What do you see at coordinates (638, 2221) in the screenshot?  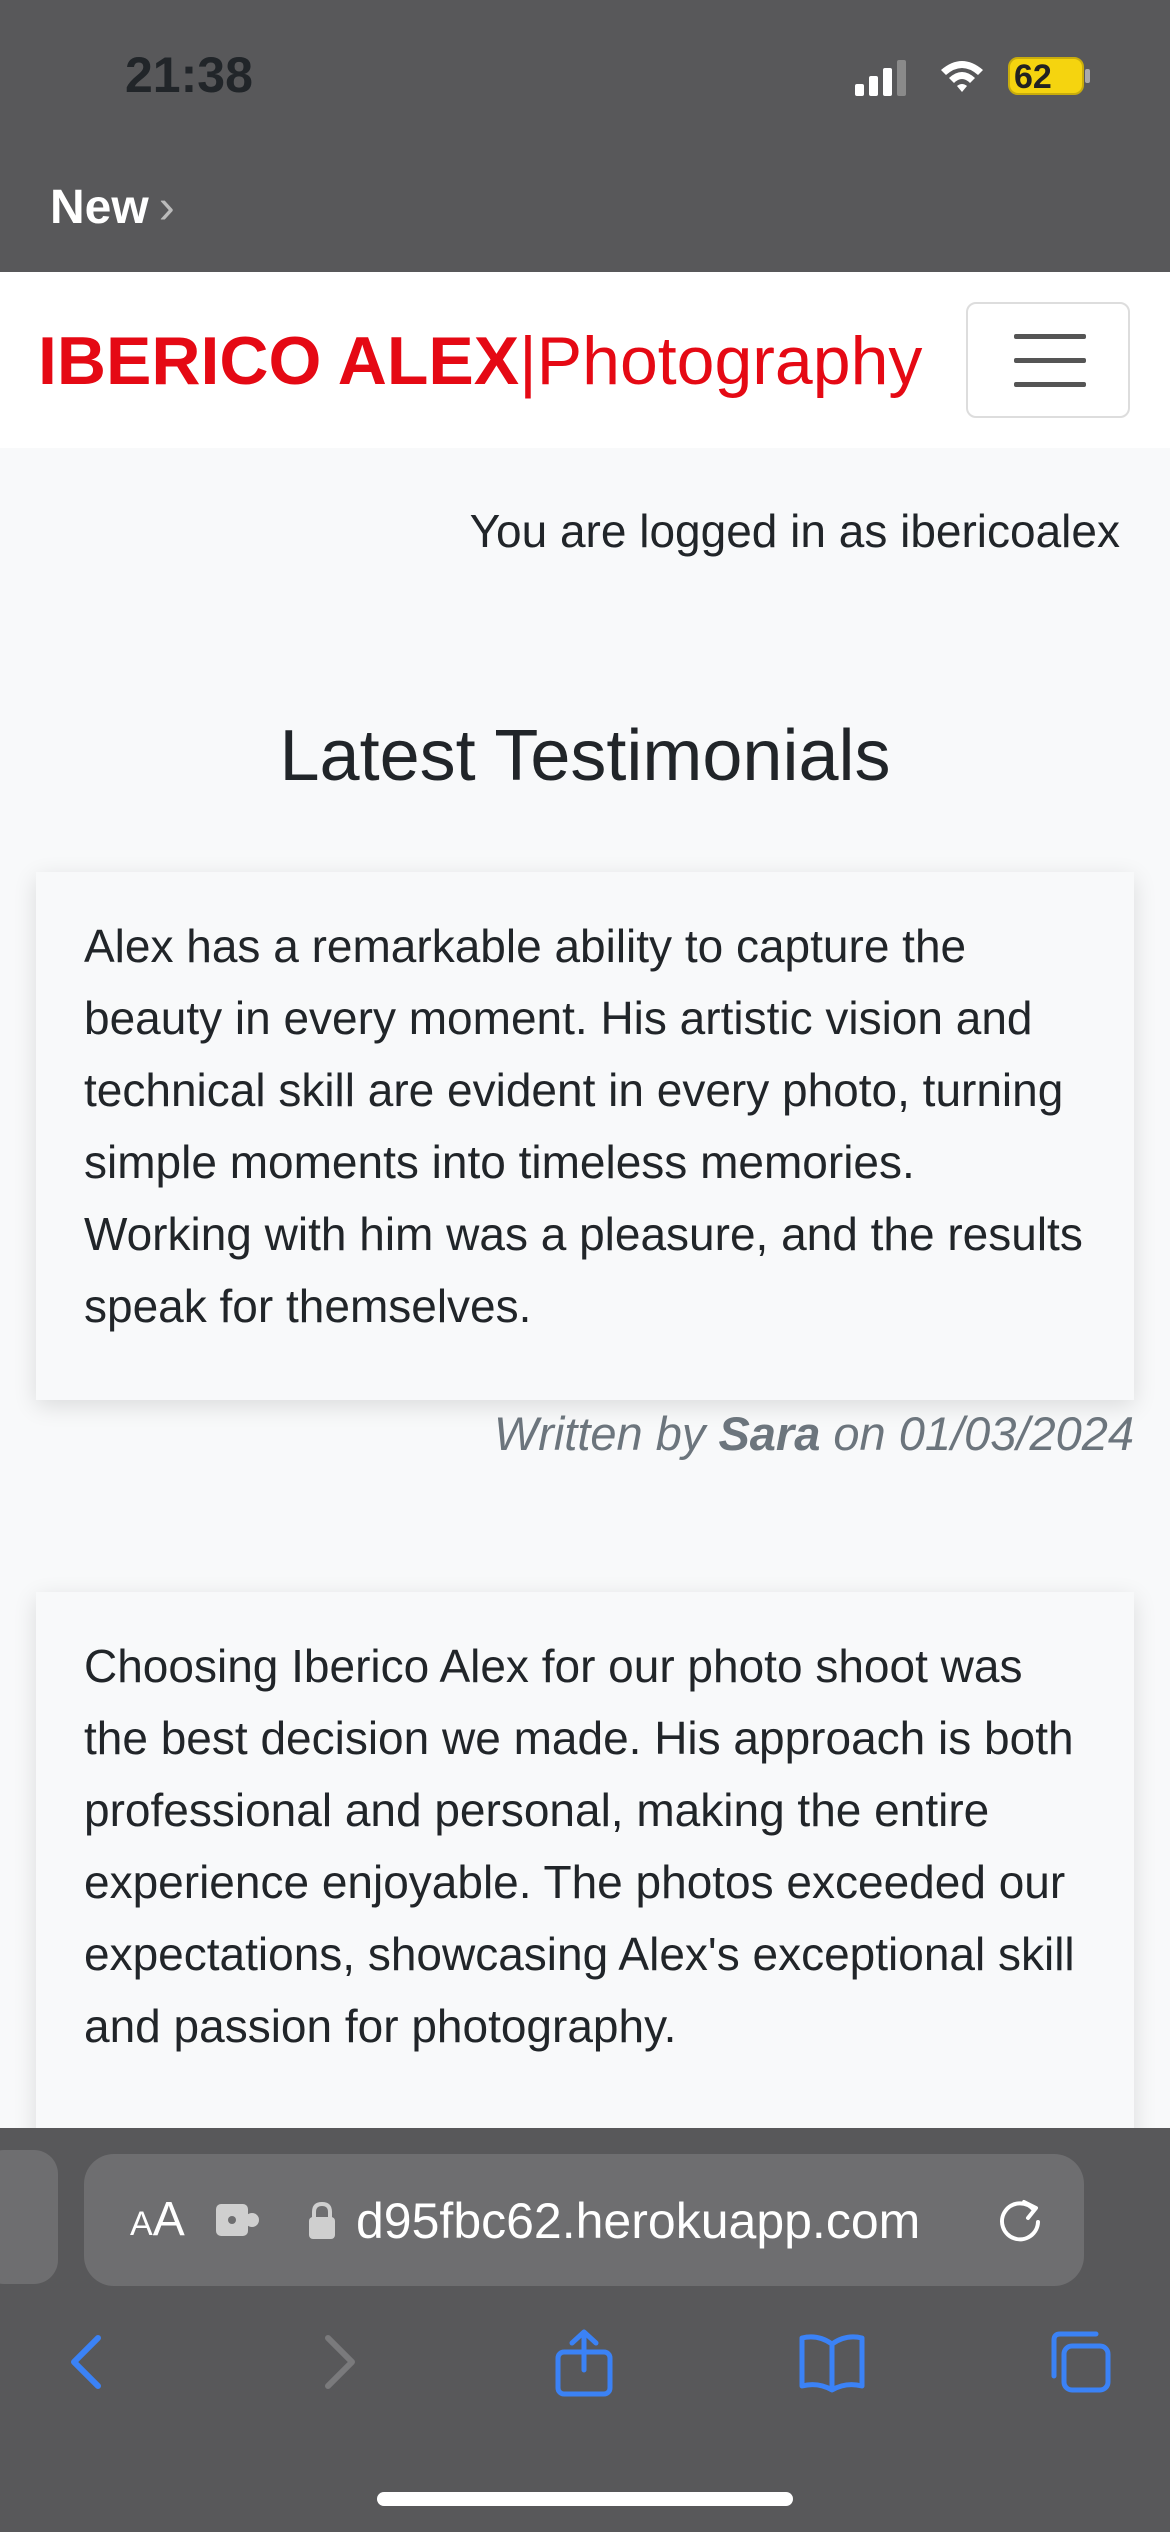 I see `url-text: d95fbc62.herokuapp.com` at bounding box center [638, 2221].